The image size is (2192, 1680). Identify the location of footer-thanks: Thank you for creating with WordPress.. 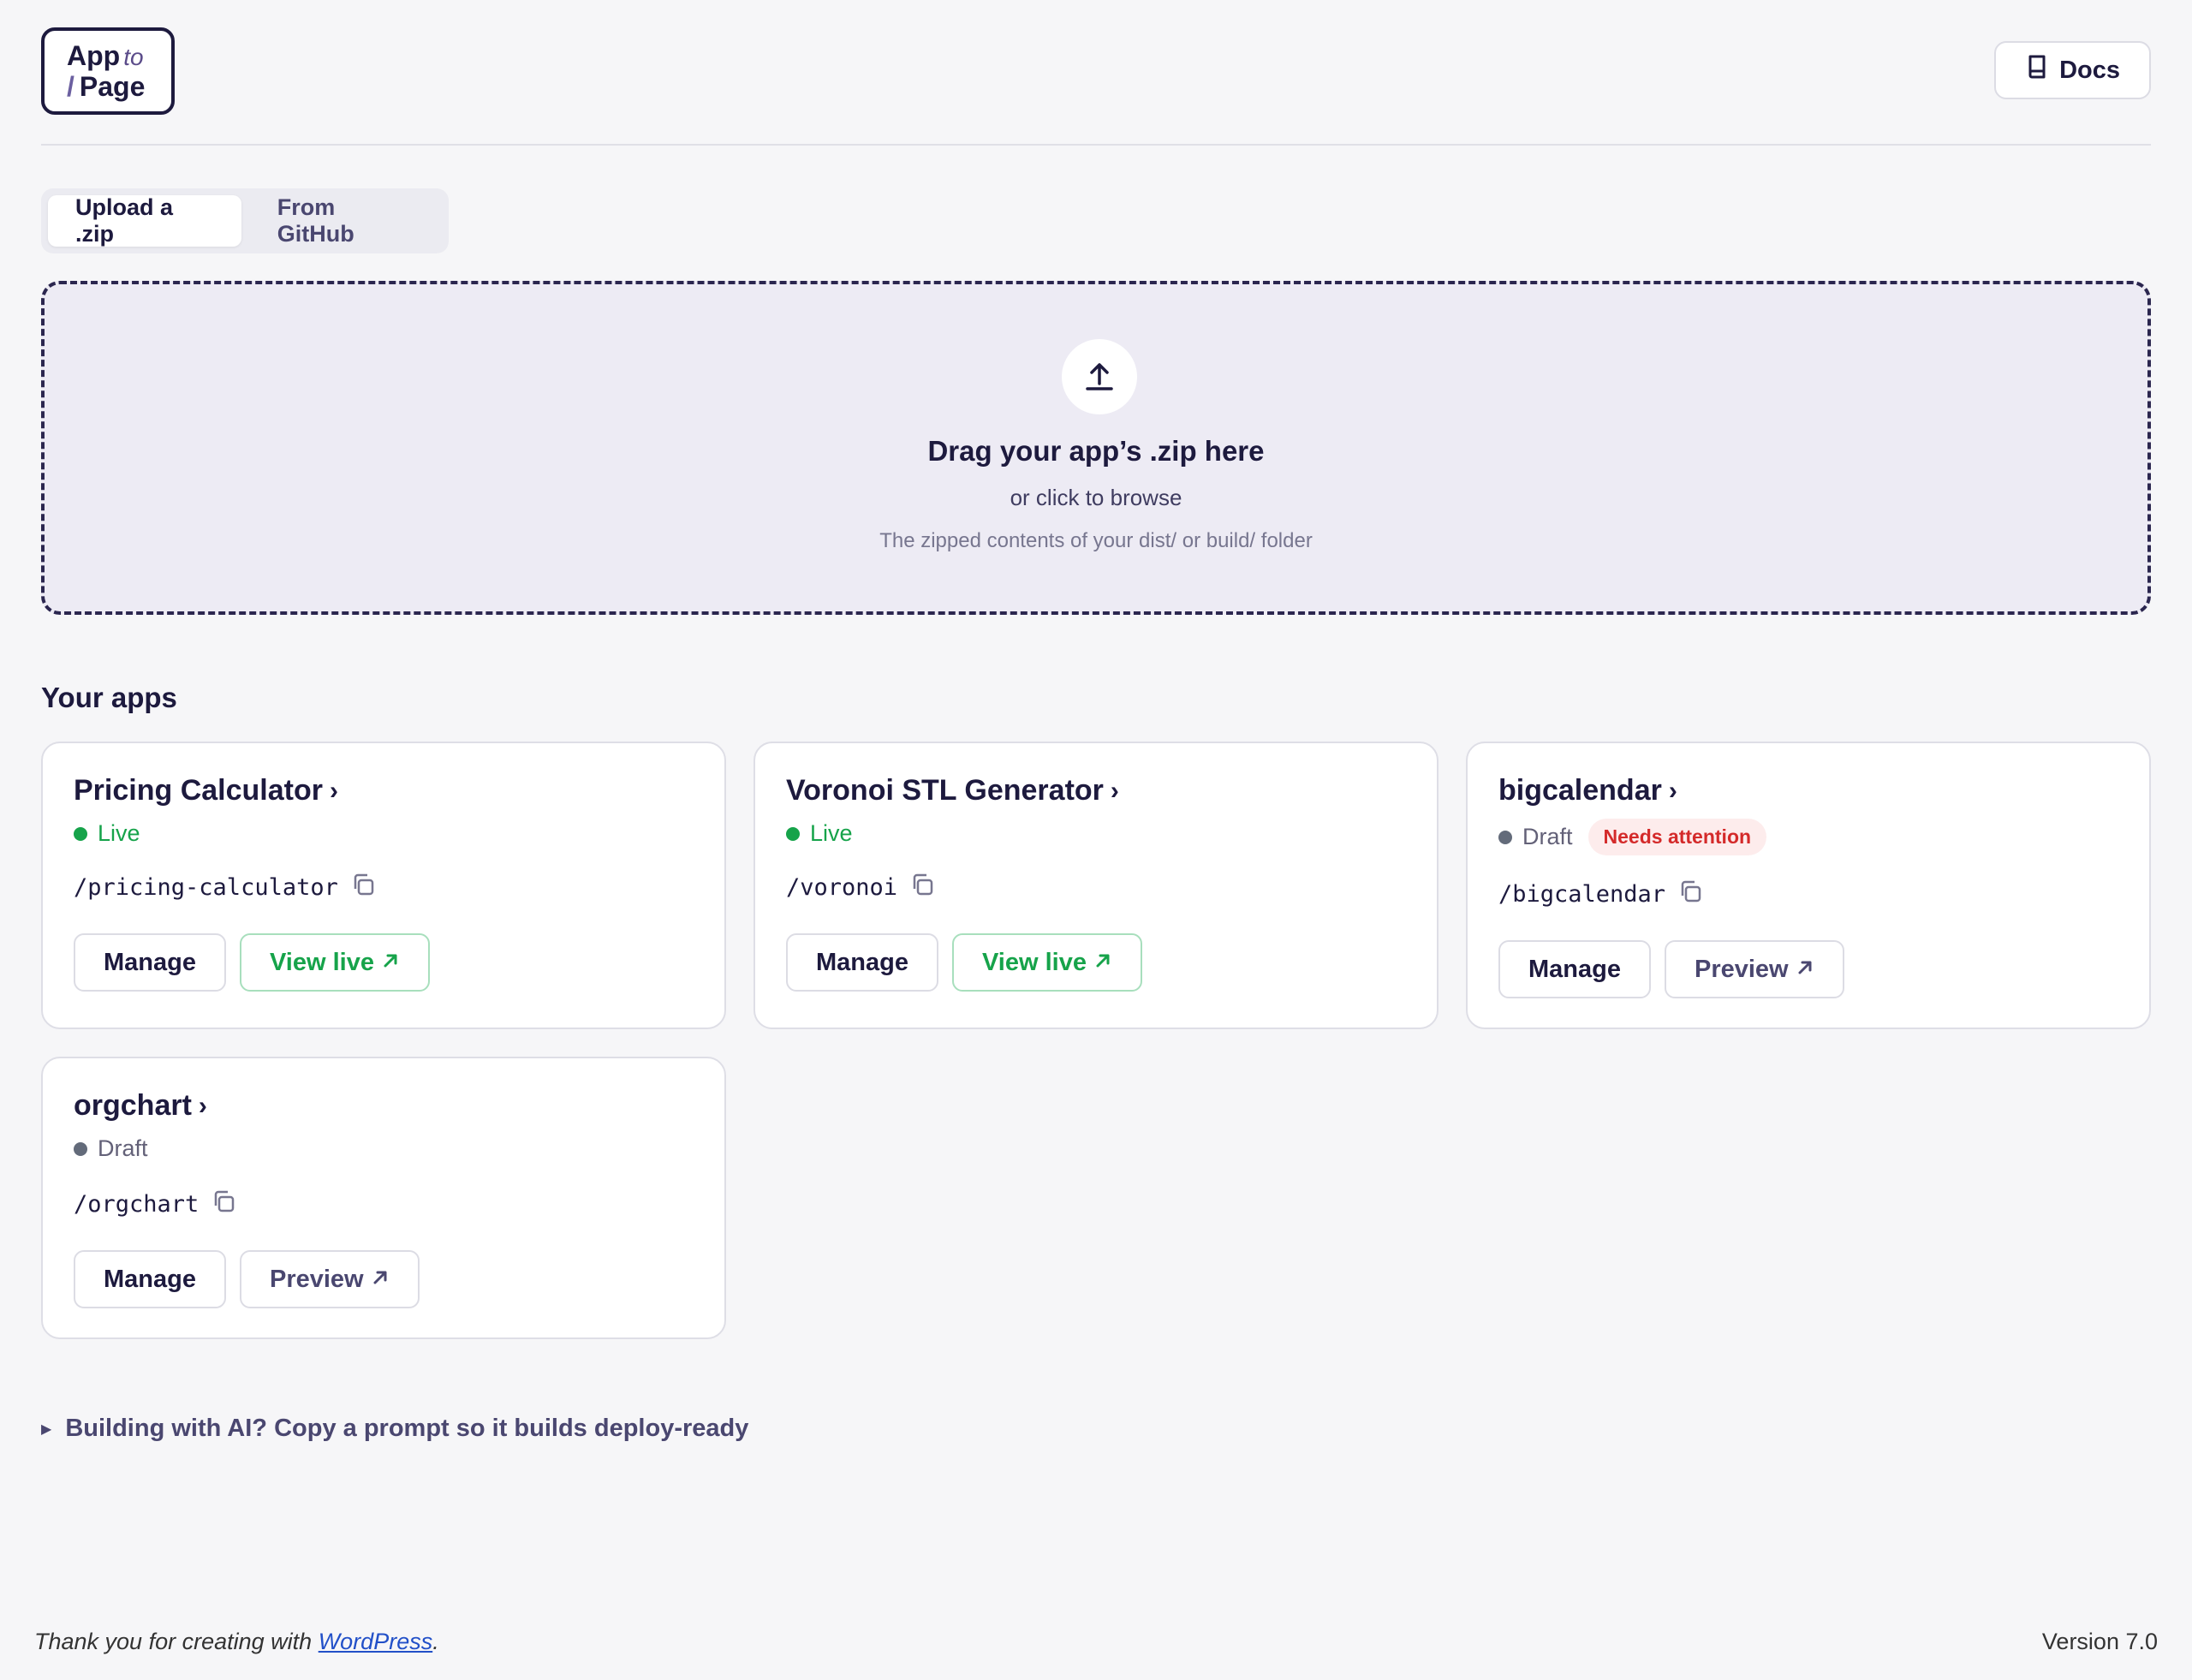
(236, 1642).